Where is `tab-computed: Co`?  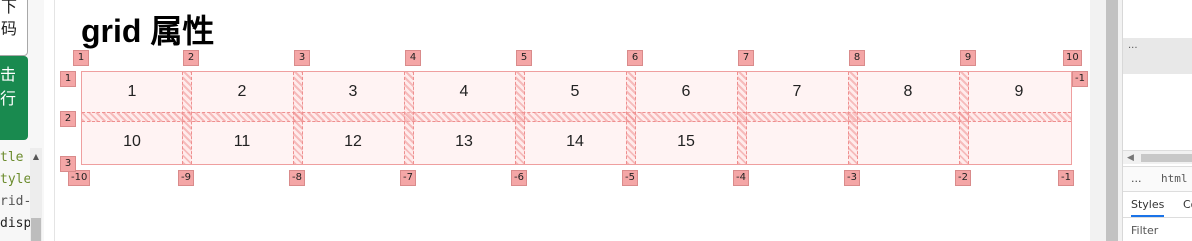 tab-computed: Co is located at coordinates (1187, 204).